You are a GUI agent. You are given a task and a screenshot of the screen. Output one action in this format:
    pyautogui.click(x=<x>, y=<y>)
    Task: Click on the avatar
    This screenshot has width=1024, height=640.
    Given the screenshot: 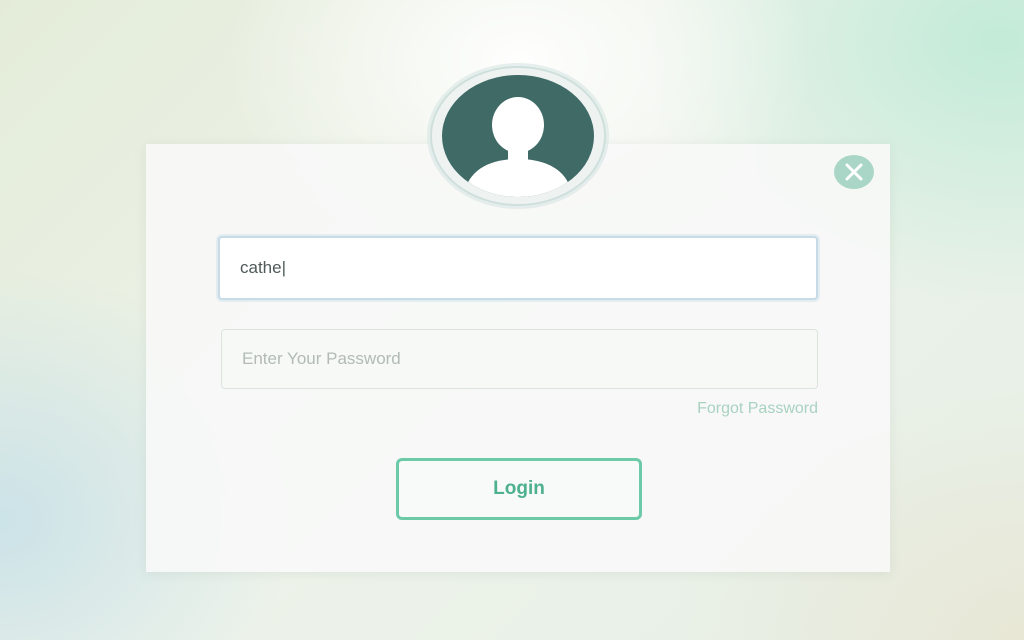 What is the action you would take?
    pyautogui.click(x=518, y=136)
    